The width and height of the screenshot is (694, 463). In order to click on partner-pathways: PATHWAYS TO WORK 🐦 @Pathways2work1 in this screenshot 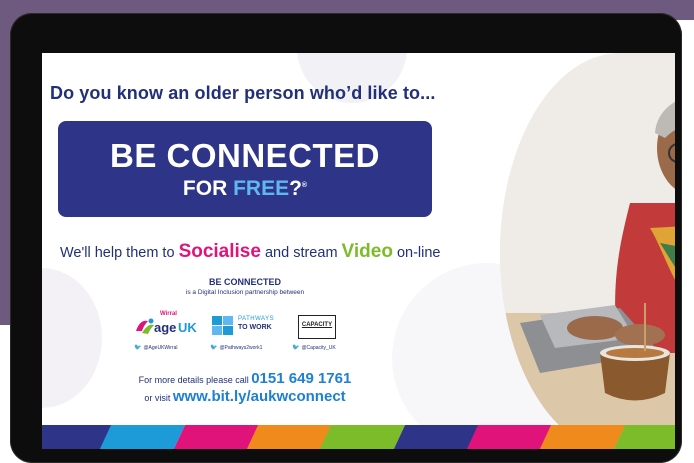, I will do `click(242, 332)`.